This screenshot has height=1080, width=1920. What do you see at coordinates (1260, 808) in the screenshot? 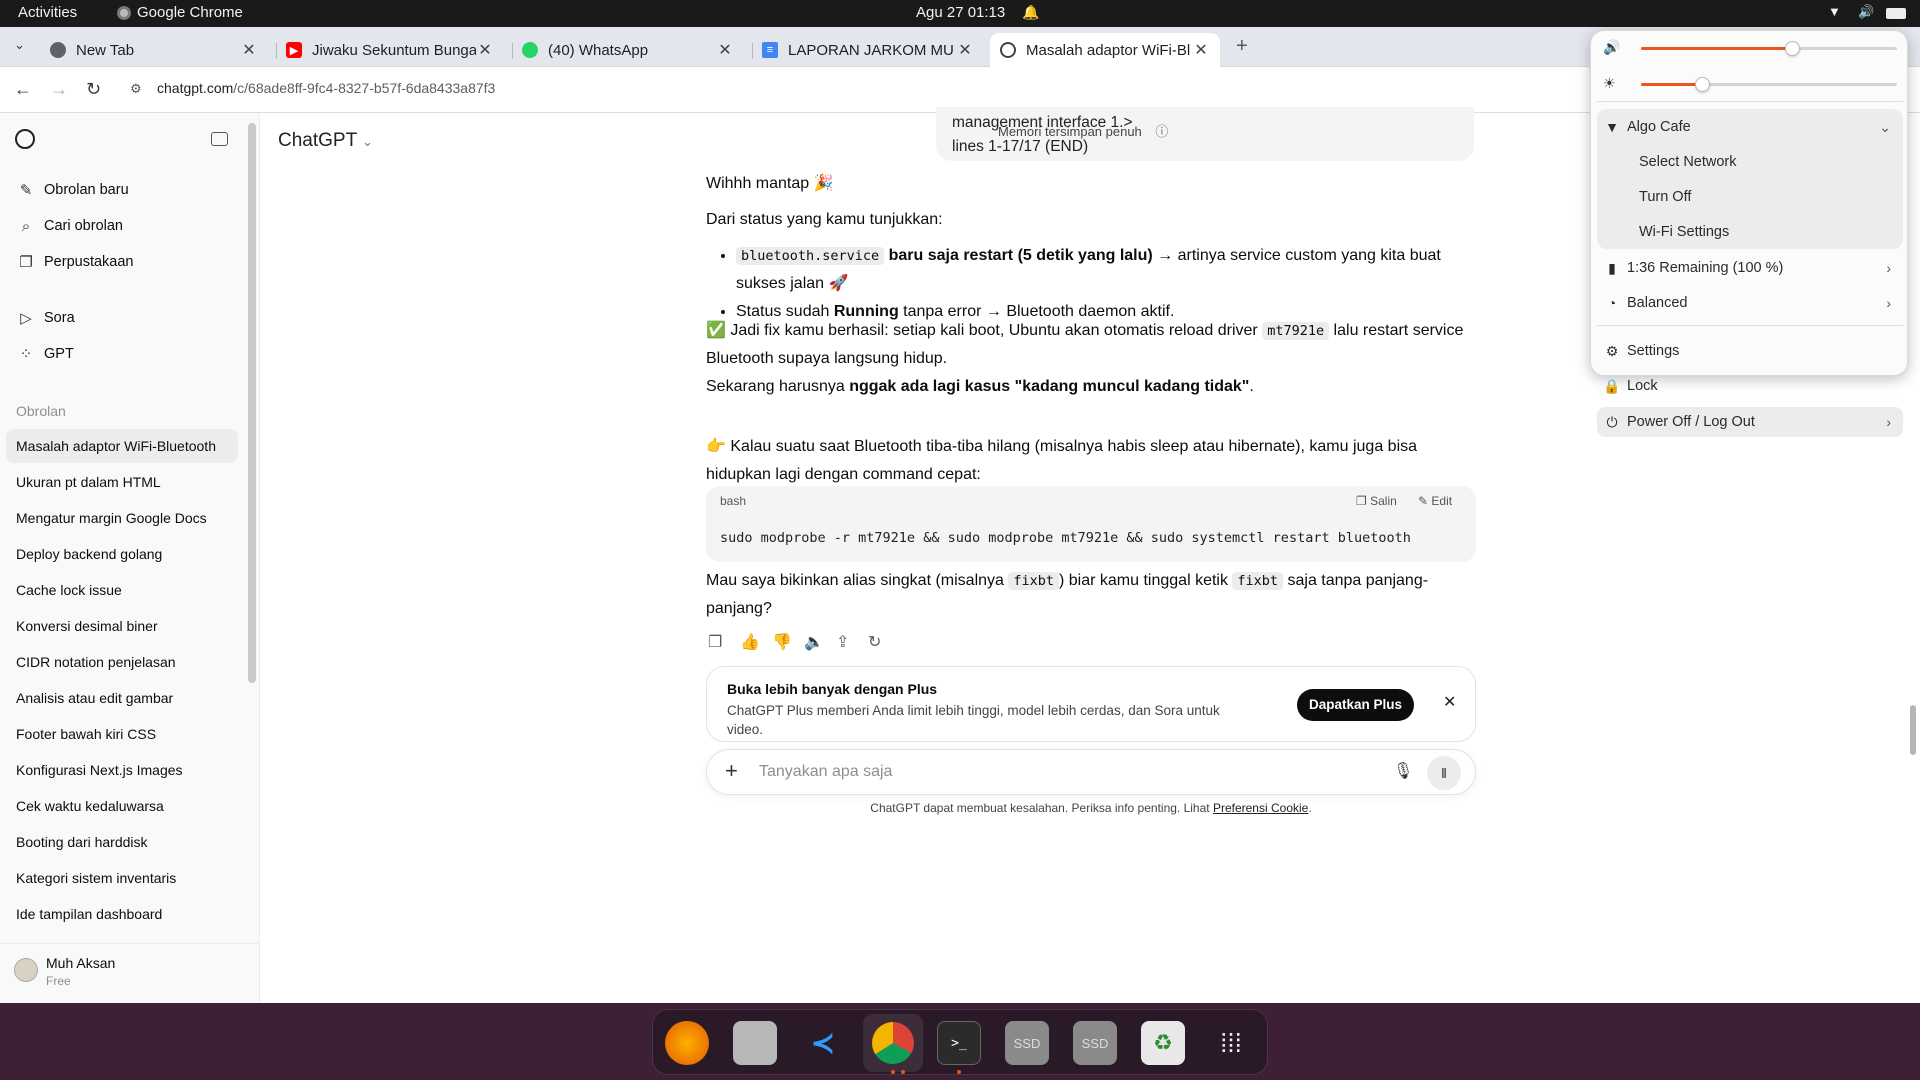
I see `cookie-preferences-link: Preferensi Cookie` at bounding box center [1260, 808].